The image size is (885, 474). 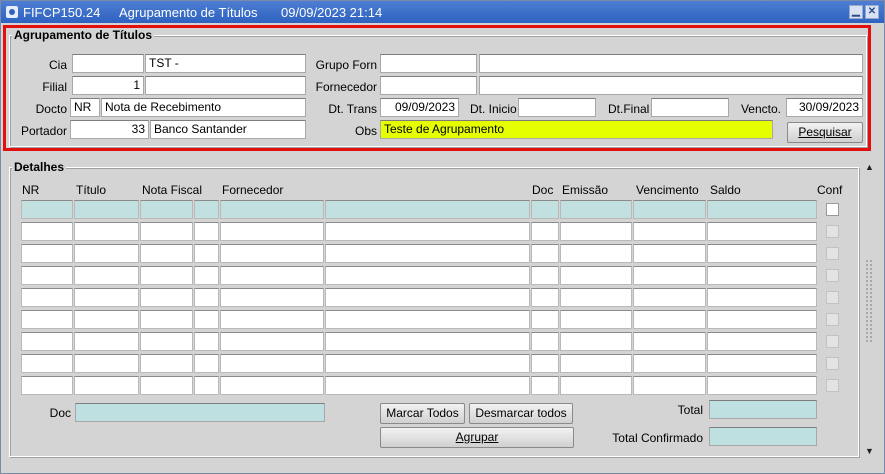 What do you see at coordinates (428, 85) in the screenshot?
I see `fornecedor-code-field` at bounding box center [428, 85].